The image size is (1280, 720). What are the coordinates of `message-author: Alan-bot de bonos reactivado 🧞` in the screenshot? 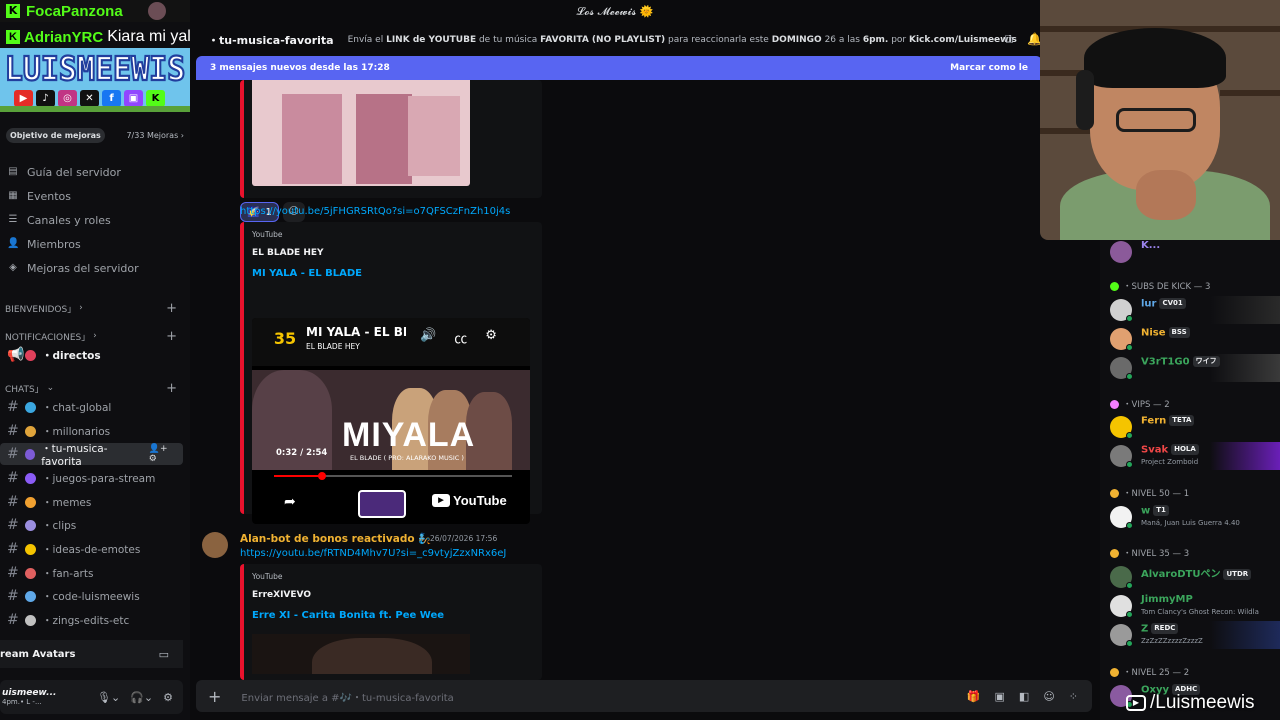 It's located at (335, 538).